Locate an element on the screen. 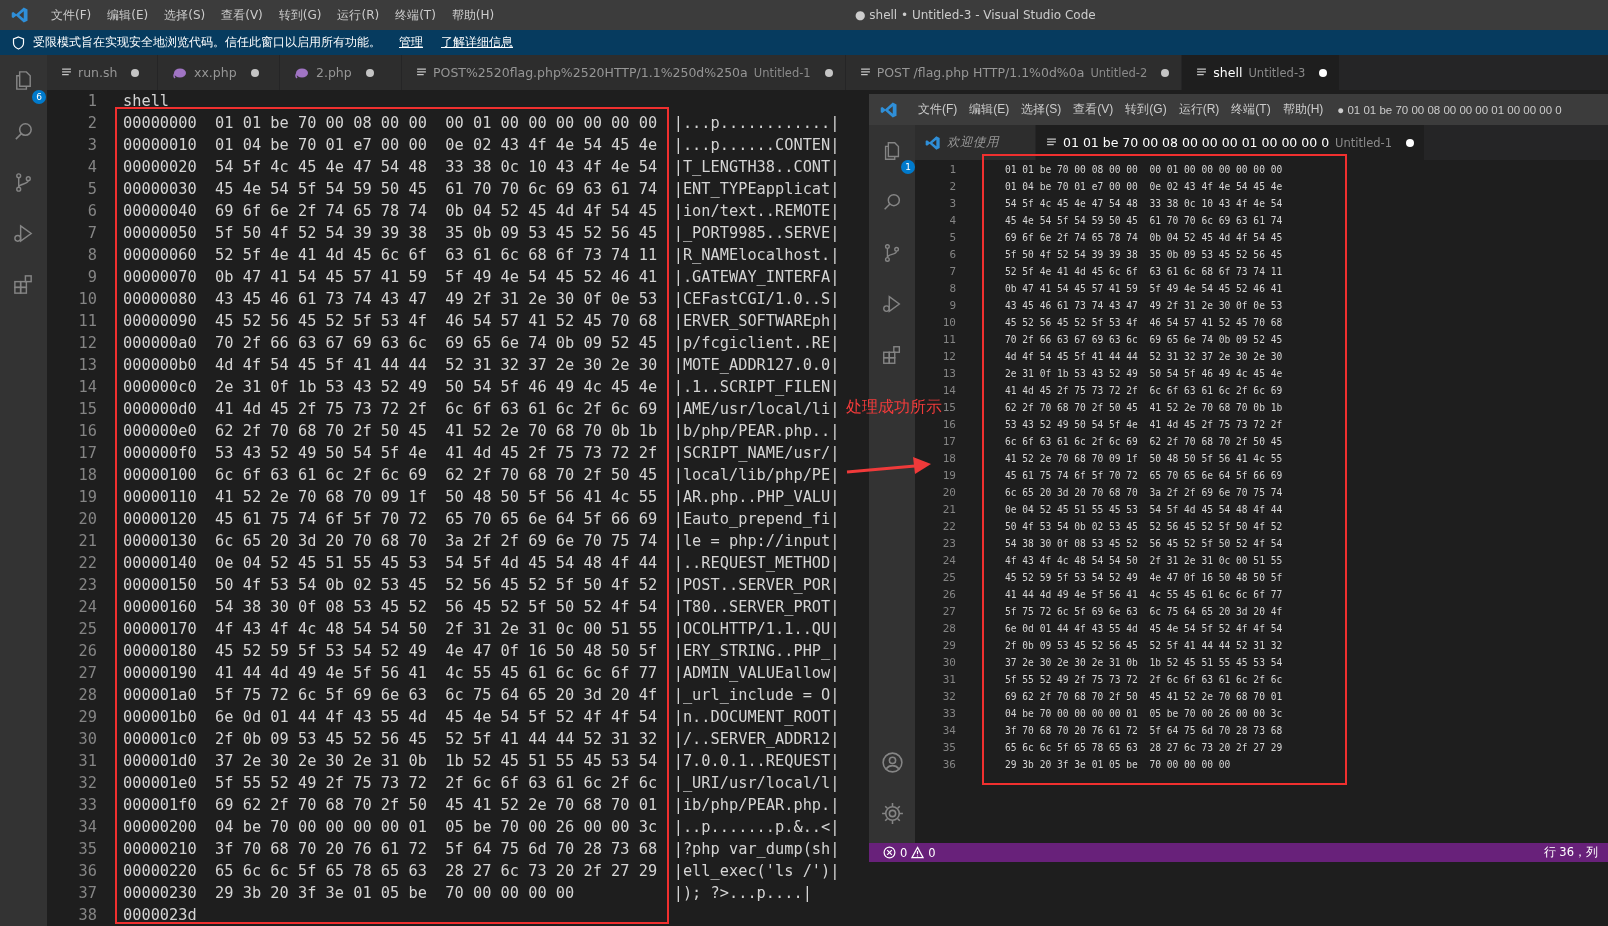  editor-tab: POST%2520flag.php%2520HTTP/1.1%250d%250a Untitled-1 is located at coordinates (624, 72).